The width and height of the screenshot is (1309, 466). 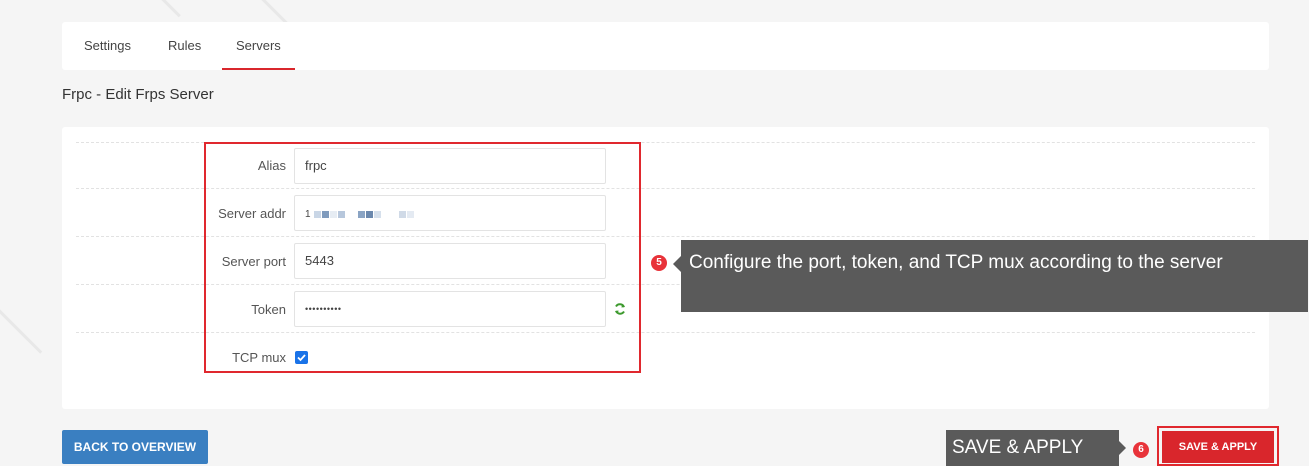 What do you see at coordinates (138, 94) in the screenshot?
I see `page-title: Frpc - Edit Frps Server` at bounding box center [138, 94].